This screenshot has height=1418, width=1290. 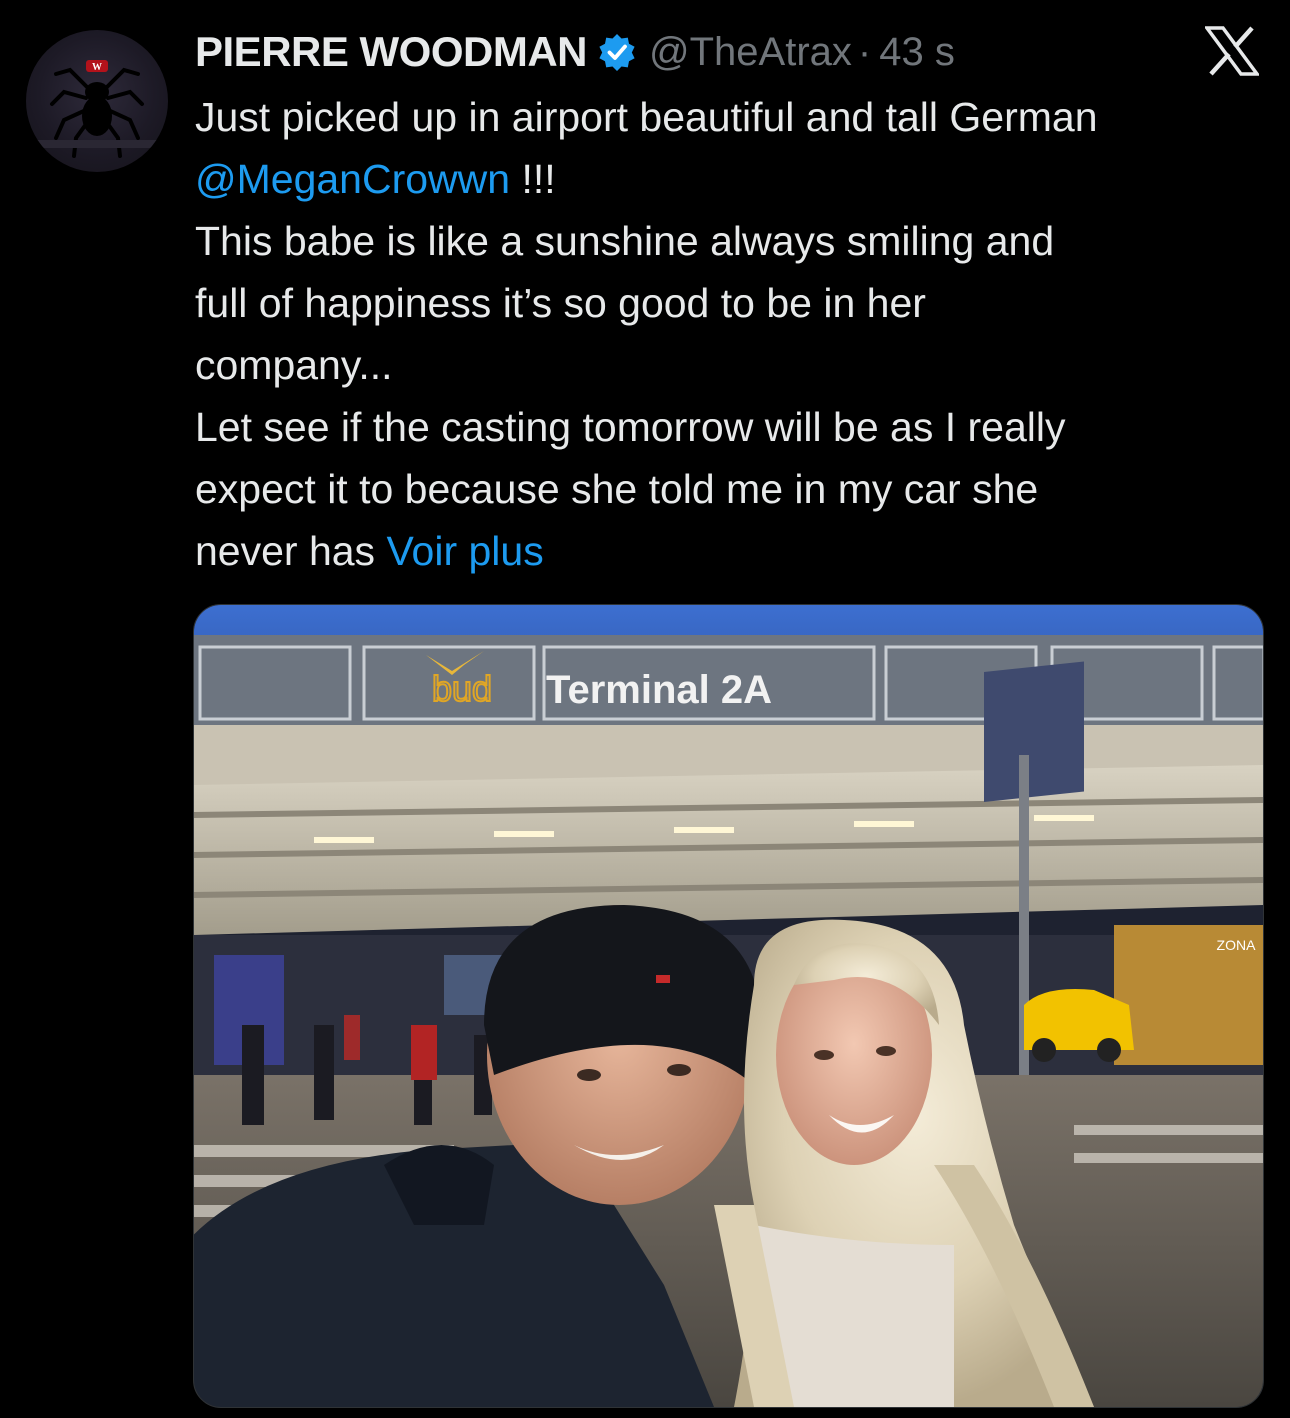 I want to click on spider-logo-icon: W, so click(x=97, y=109).